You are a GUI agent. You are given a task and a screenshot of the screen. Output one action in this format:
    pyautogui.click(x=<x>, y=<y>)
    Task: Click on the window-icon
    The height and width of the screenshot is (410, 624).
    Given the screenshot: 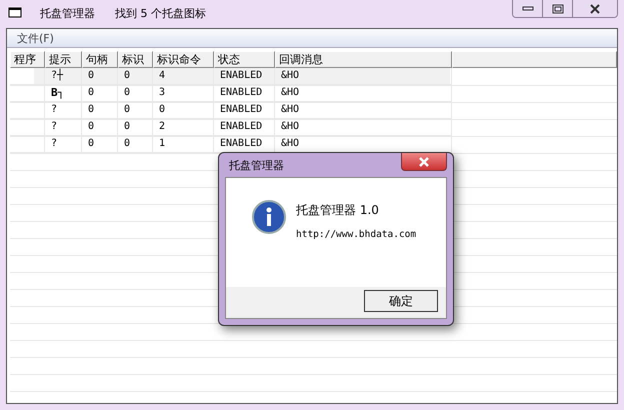 What is the action you would take?
    pyautogui.click(x=15, y=12)
    